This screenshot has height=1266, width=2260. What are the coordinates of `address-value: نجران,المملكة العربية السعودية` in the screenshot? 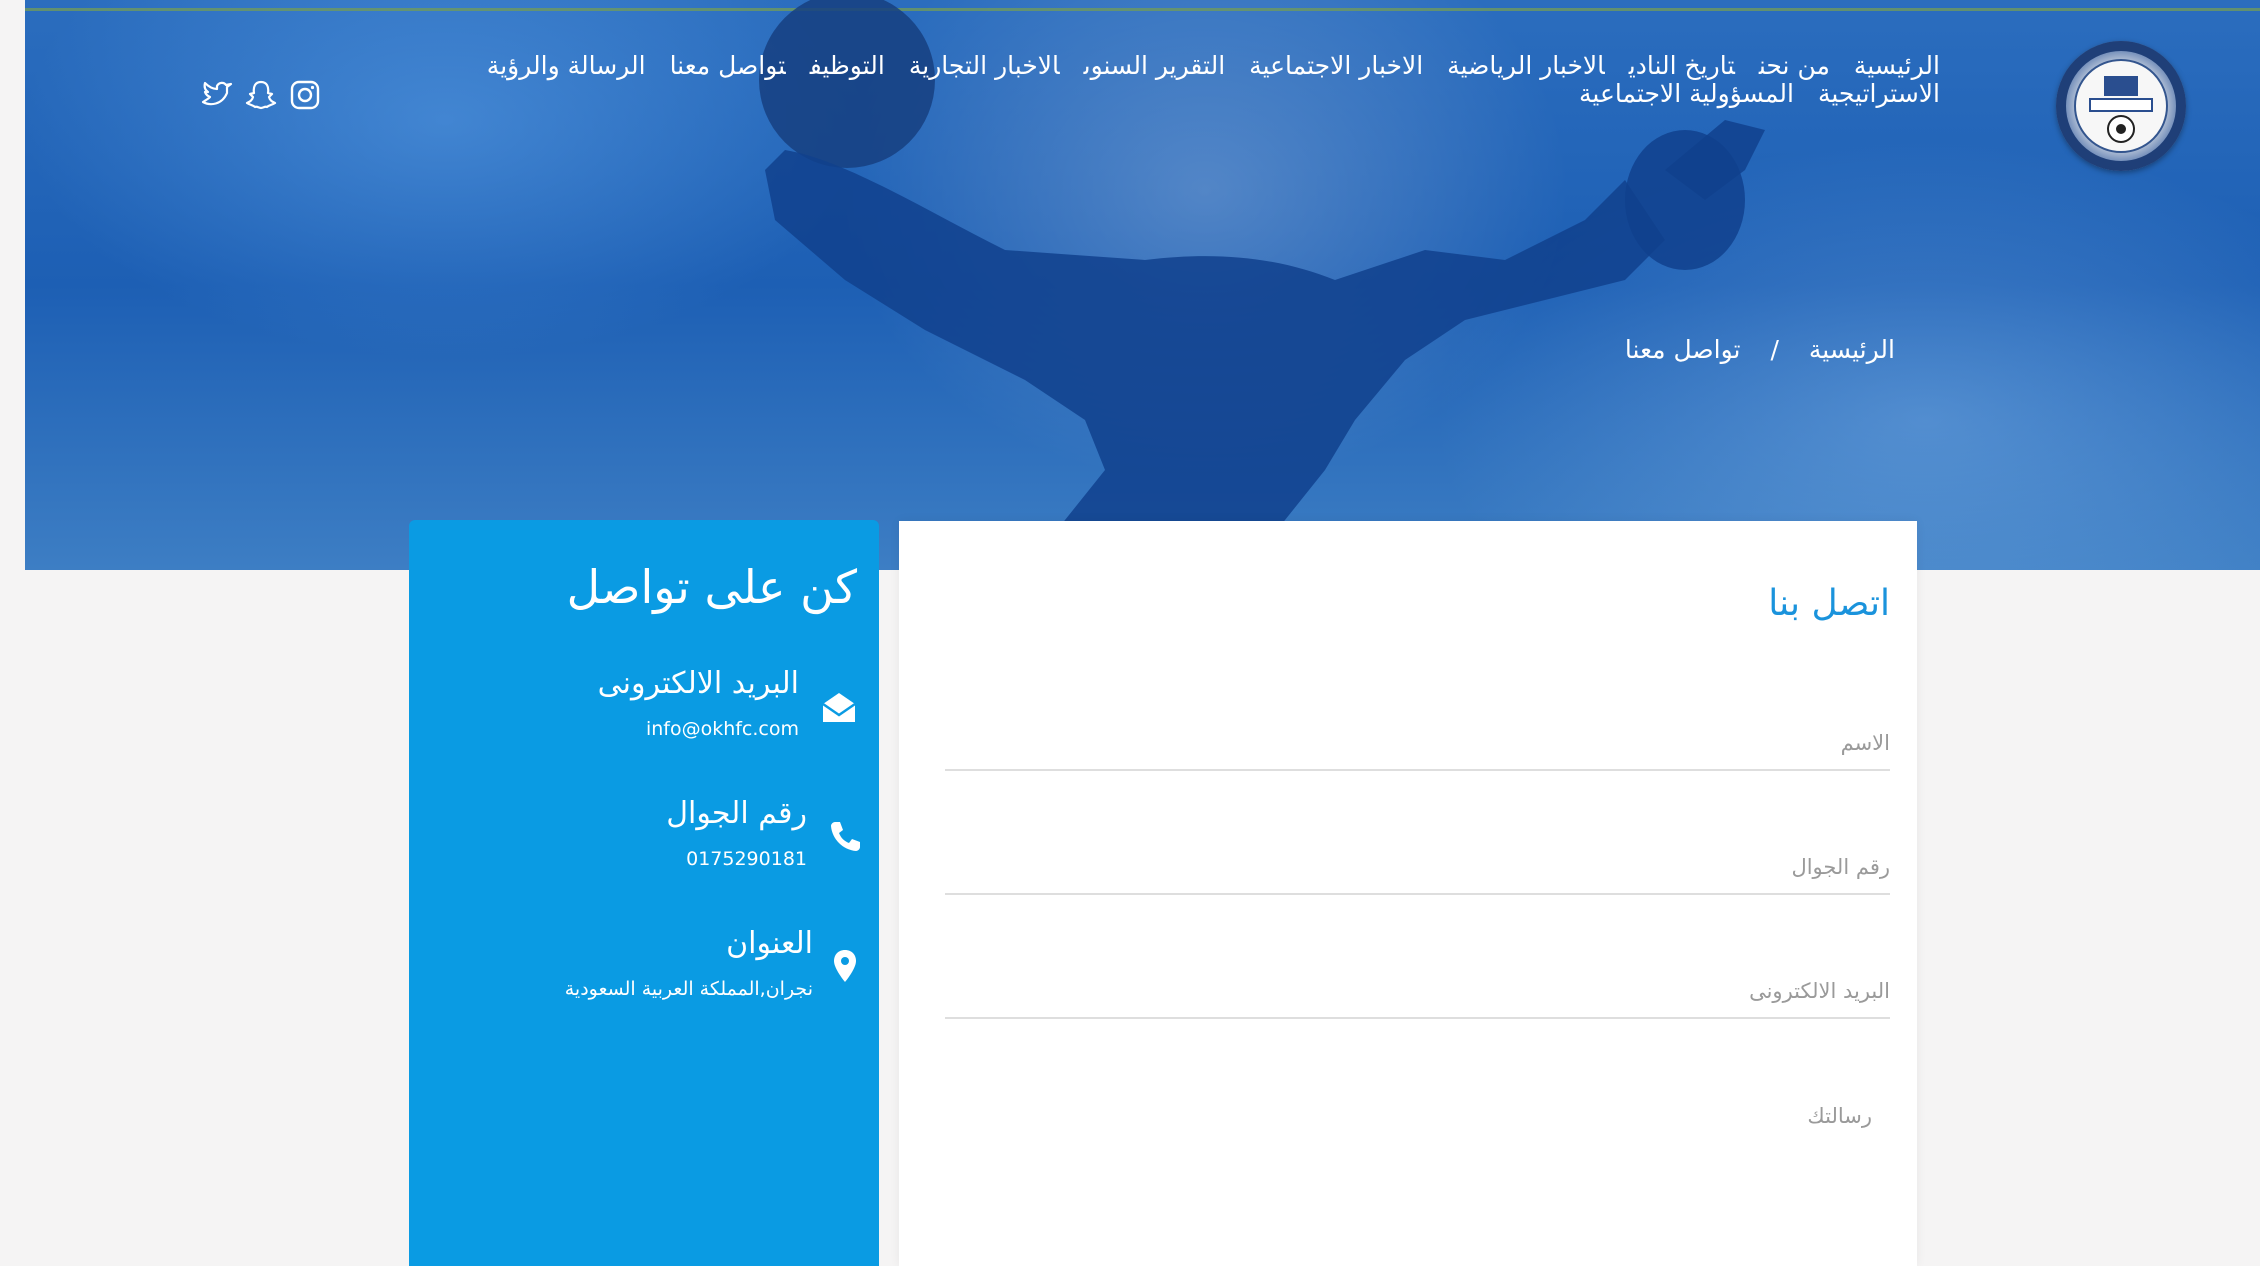 It's located at (688, 989).